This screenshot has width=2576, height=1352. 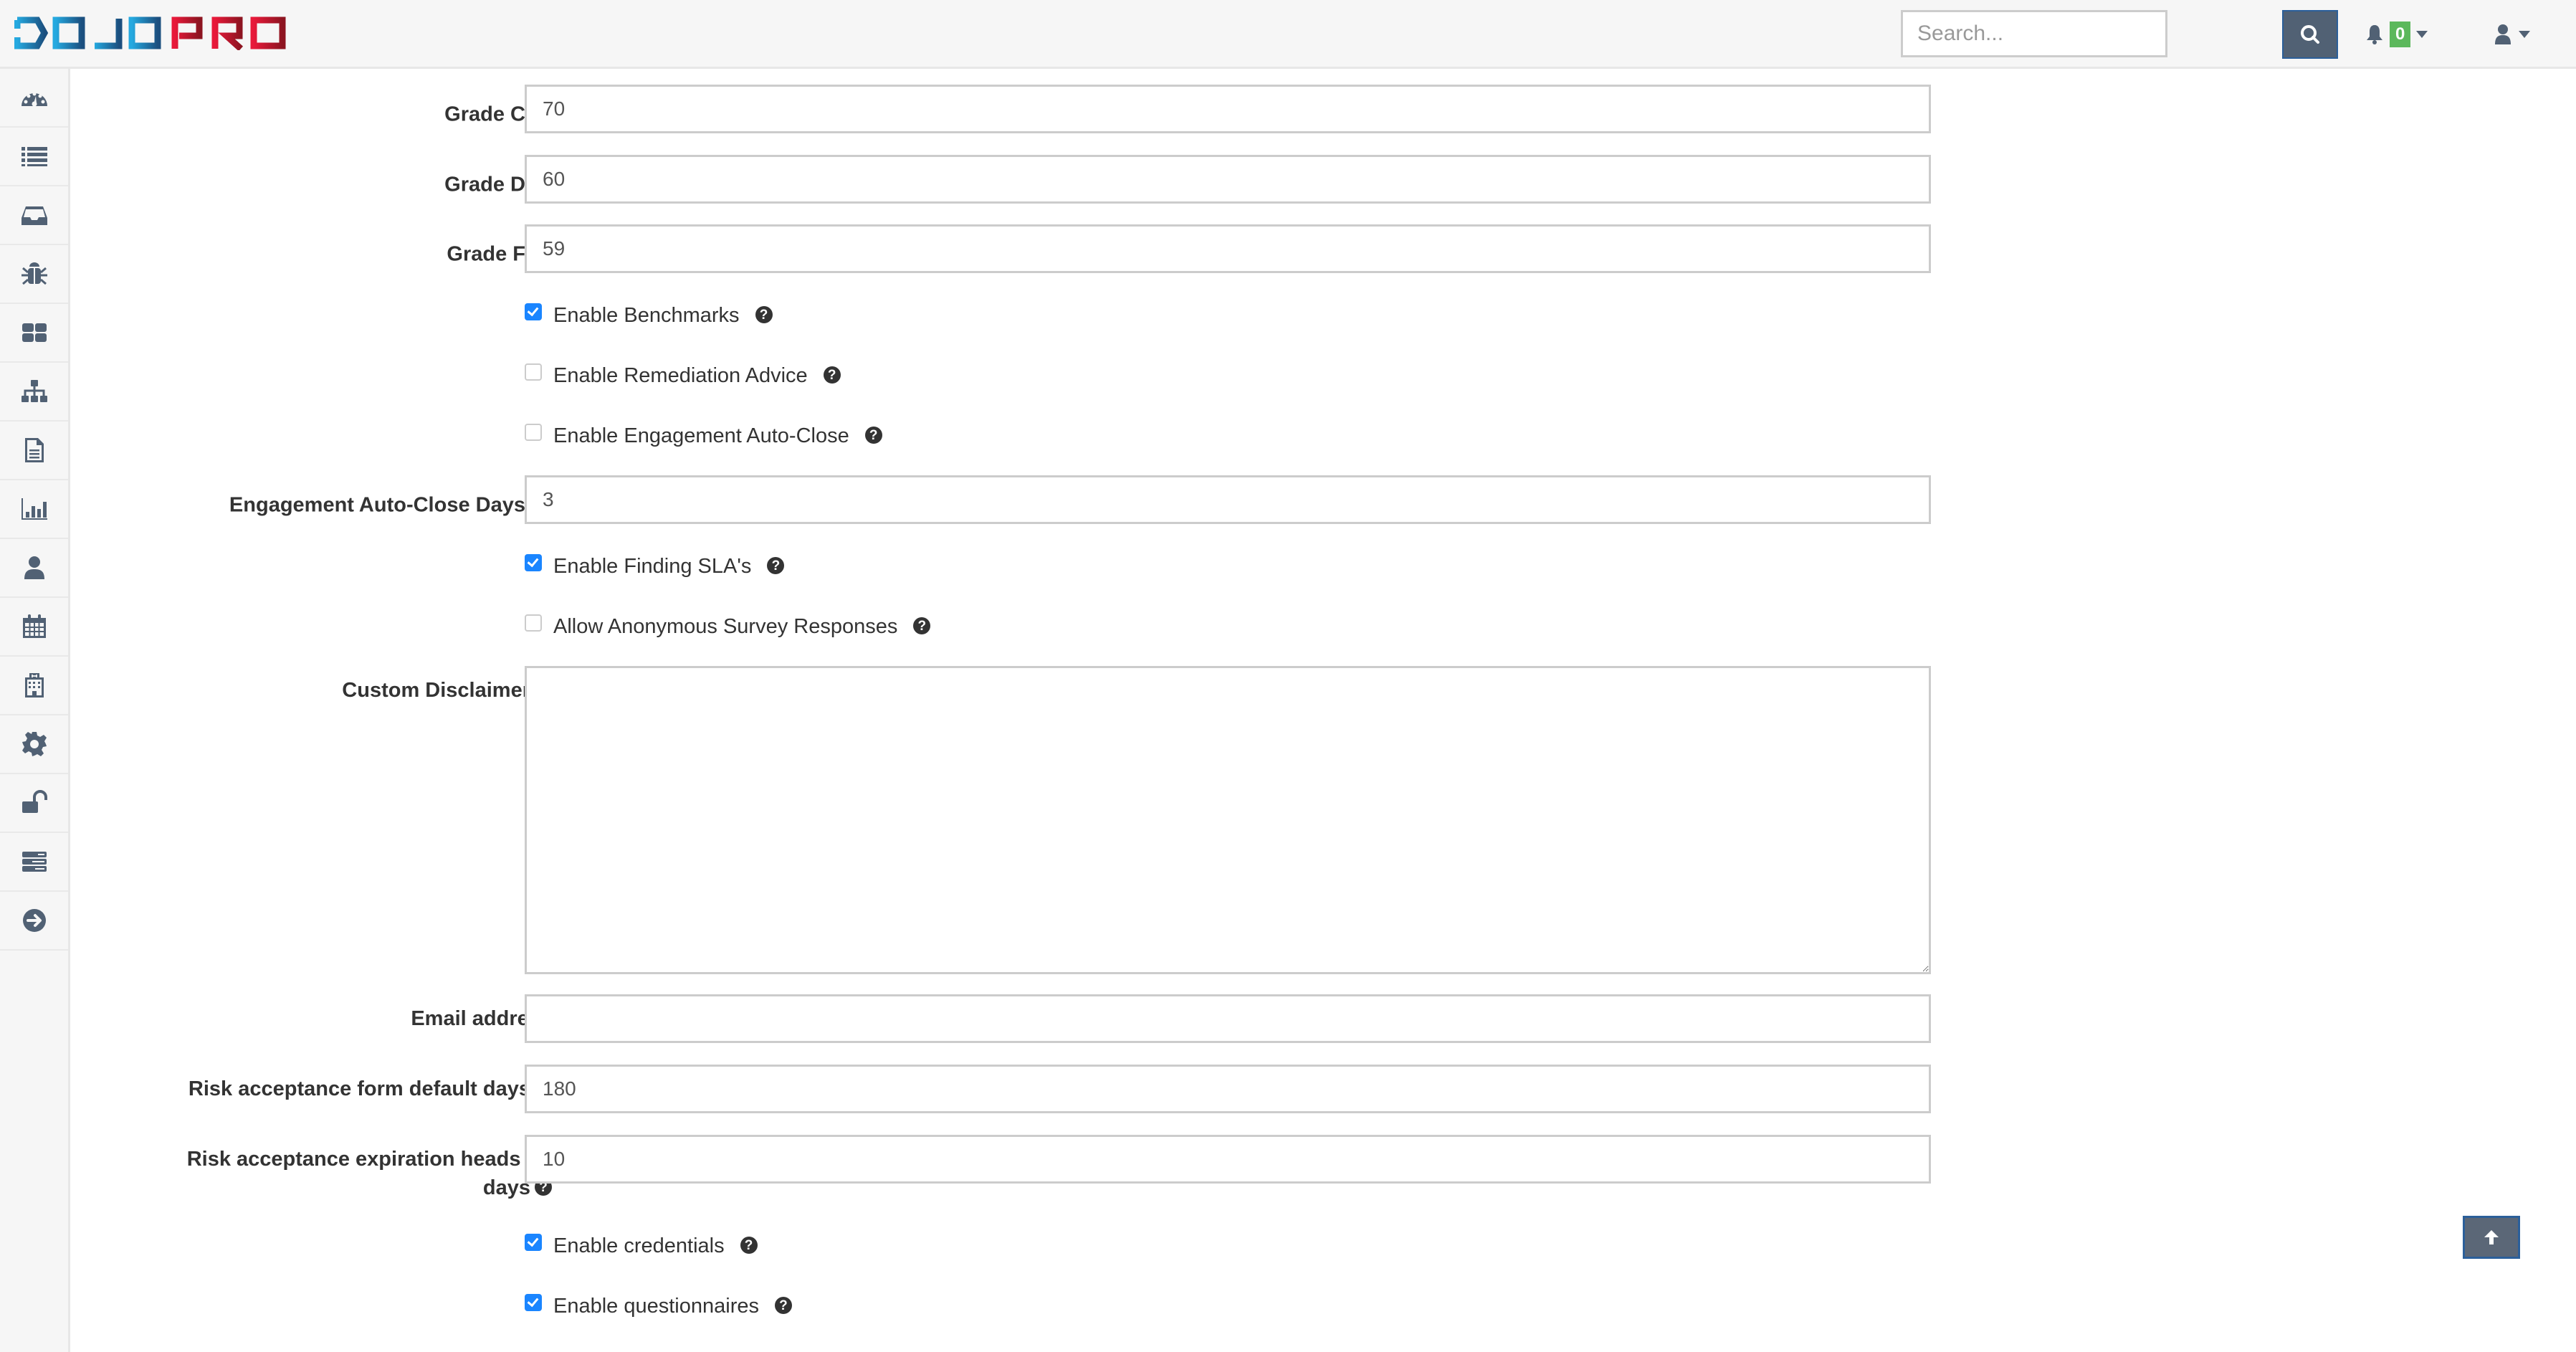 I want to click on notification-count-badge: 0, so click(x=2400, y=34).